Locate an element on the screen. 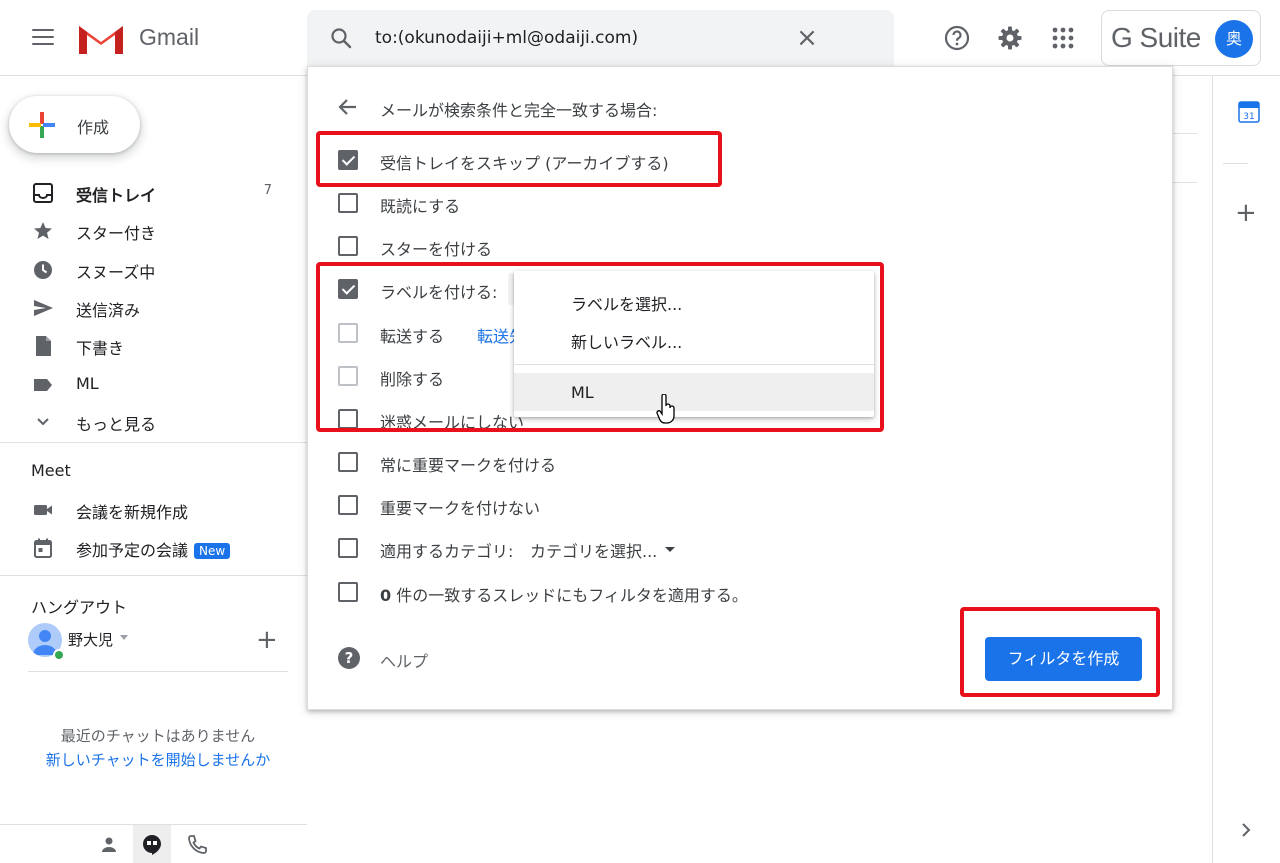  contacts-person-icon is located at coordinates (109, 845).